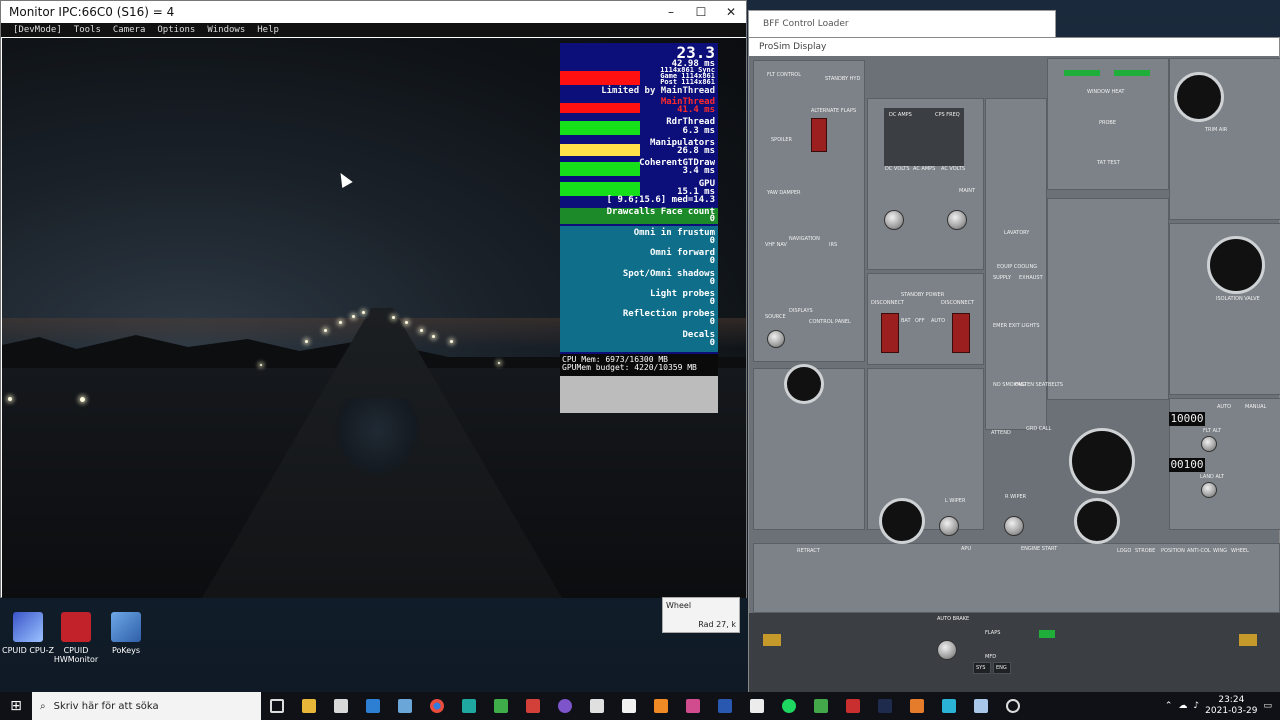 Image resolution: width=1280 pixels, height=720 pixels. What do you see at coordinates (1014, 526) in the screenshot?
I see `wiper-right-knob` at bounding box center [1014, 526].